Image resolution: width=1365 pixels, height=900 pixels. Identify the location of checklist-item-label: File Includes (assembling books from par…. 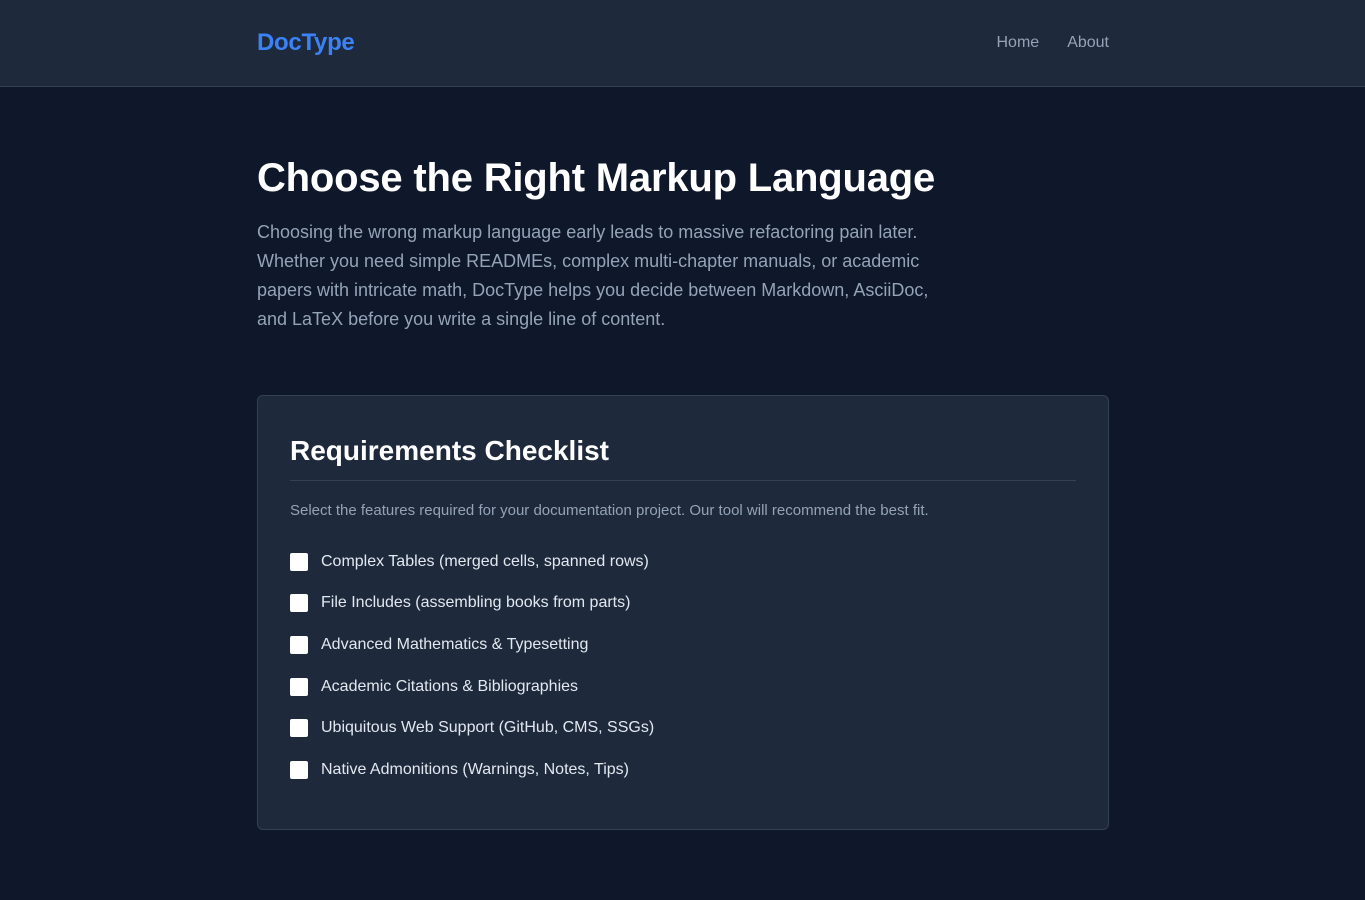
(476, 603).